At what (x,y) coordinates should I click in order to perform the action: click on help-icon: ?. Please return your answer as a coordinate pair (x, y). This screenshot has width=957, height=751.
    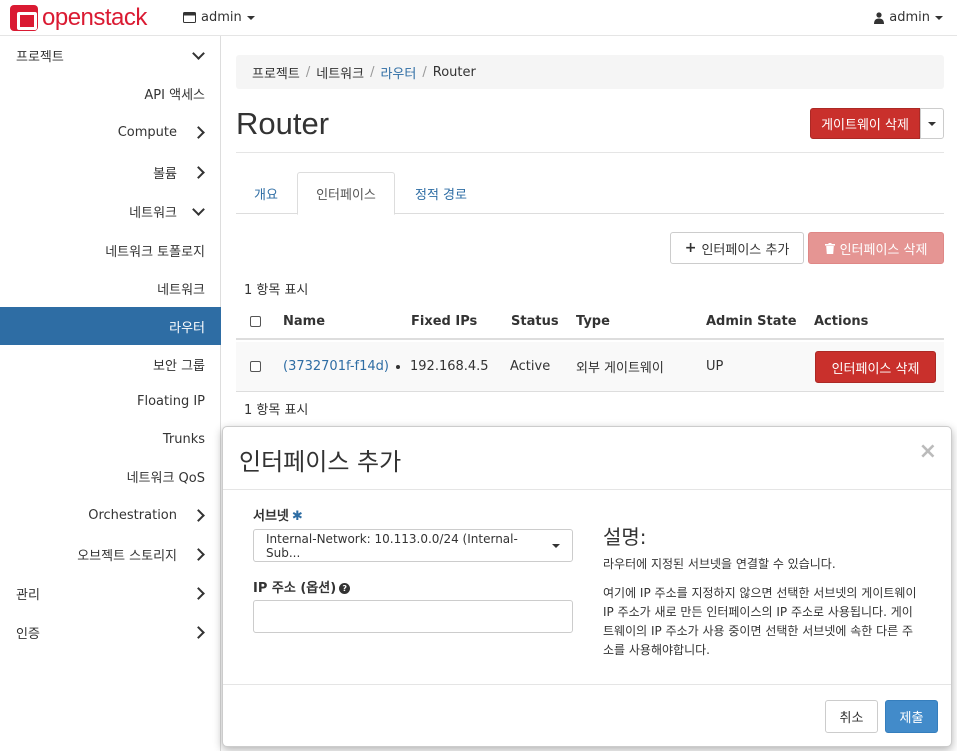
    Looking at the image, I should click on (345, 588).